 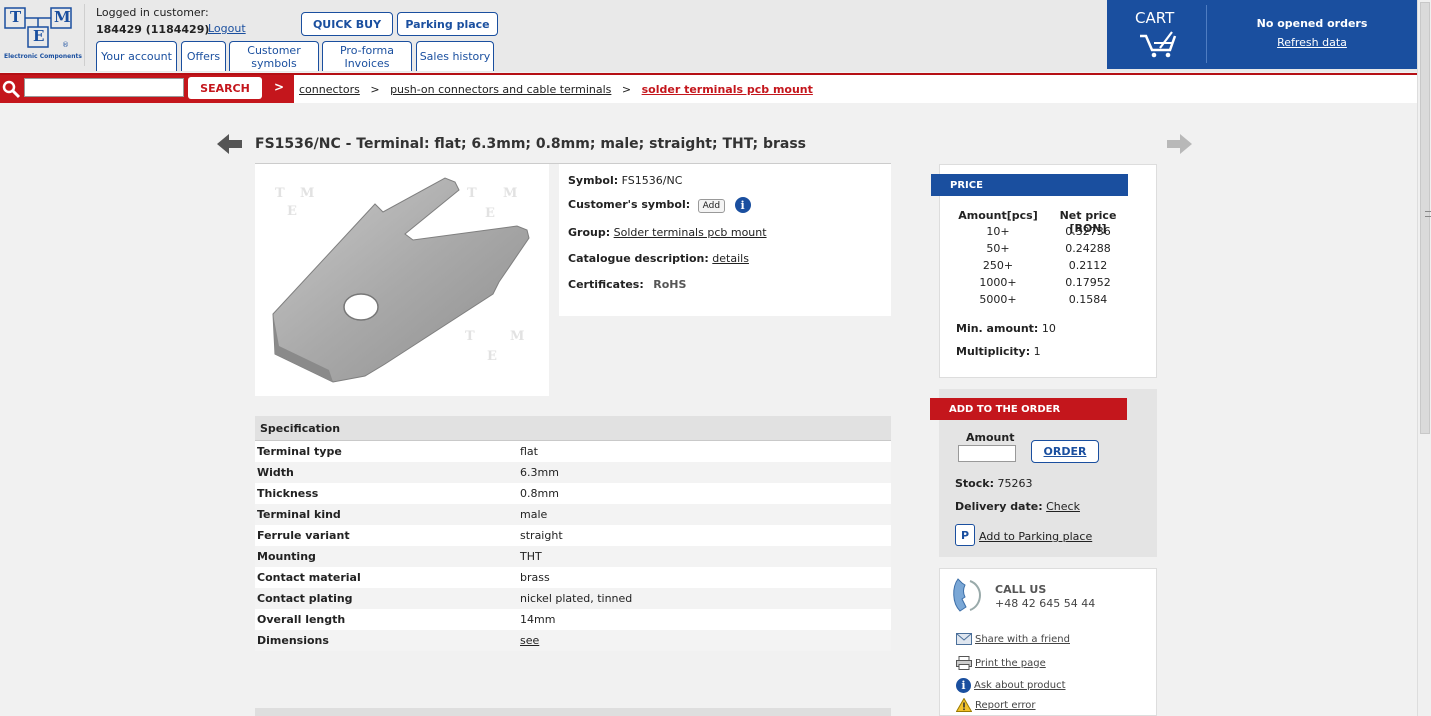 I want to click on certificates-row: Certificates: RoHS, so click(x=627, y=284).